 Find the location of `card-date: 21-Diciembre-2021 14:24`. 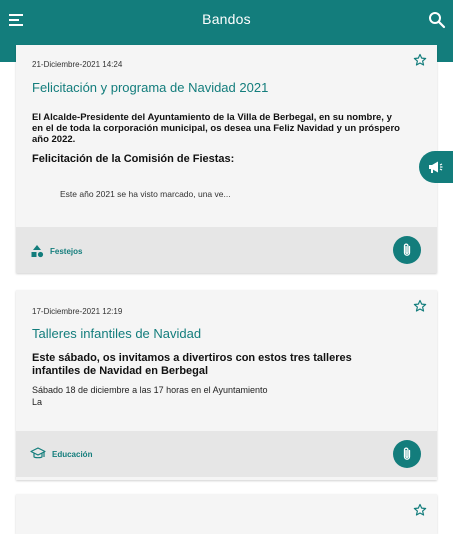

card-date: 21-Diciembre-2021 14:24 is located at coordinates (77, 64).